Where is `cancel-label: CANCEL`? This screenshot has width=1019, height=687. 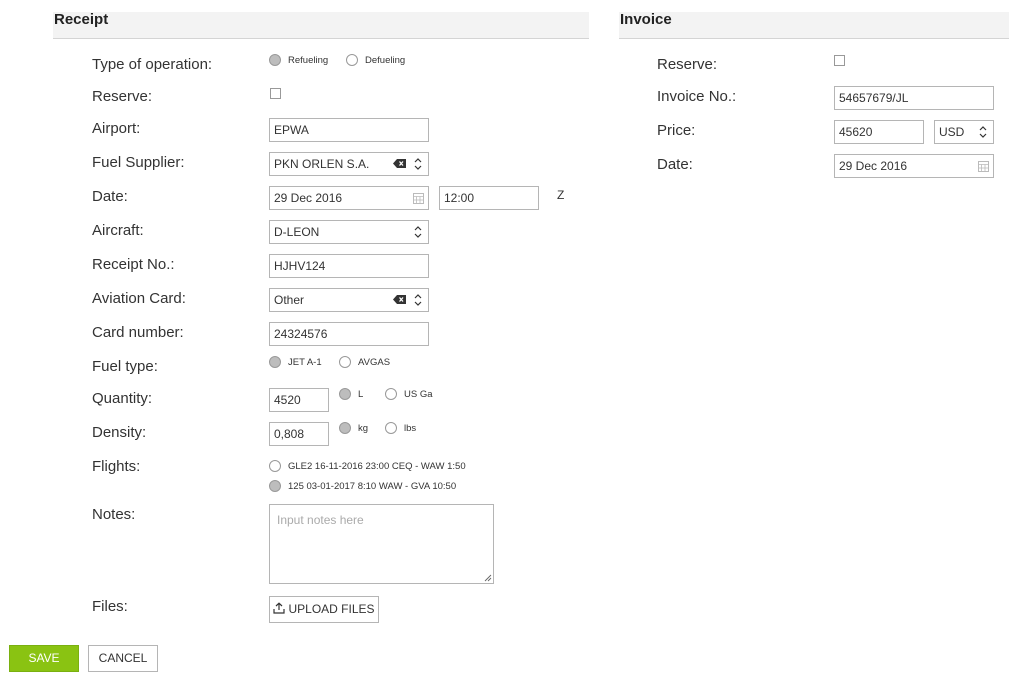
cancel-label: CANCEL is located at coordinates (123, 658).